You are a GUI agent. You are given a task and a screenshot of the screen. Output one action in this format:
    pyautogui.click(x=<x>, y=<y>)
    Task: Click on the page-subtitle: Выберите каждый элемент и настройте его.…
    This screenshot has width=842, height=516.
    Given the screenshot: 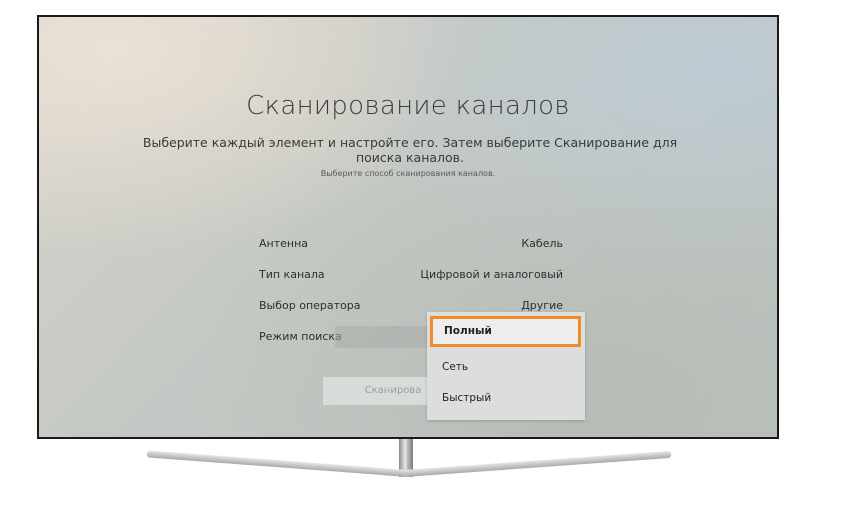 What is the action you would take?
    pyautogui.click(x=410, y=150)
    